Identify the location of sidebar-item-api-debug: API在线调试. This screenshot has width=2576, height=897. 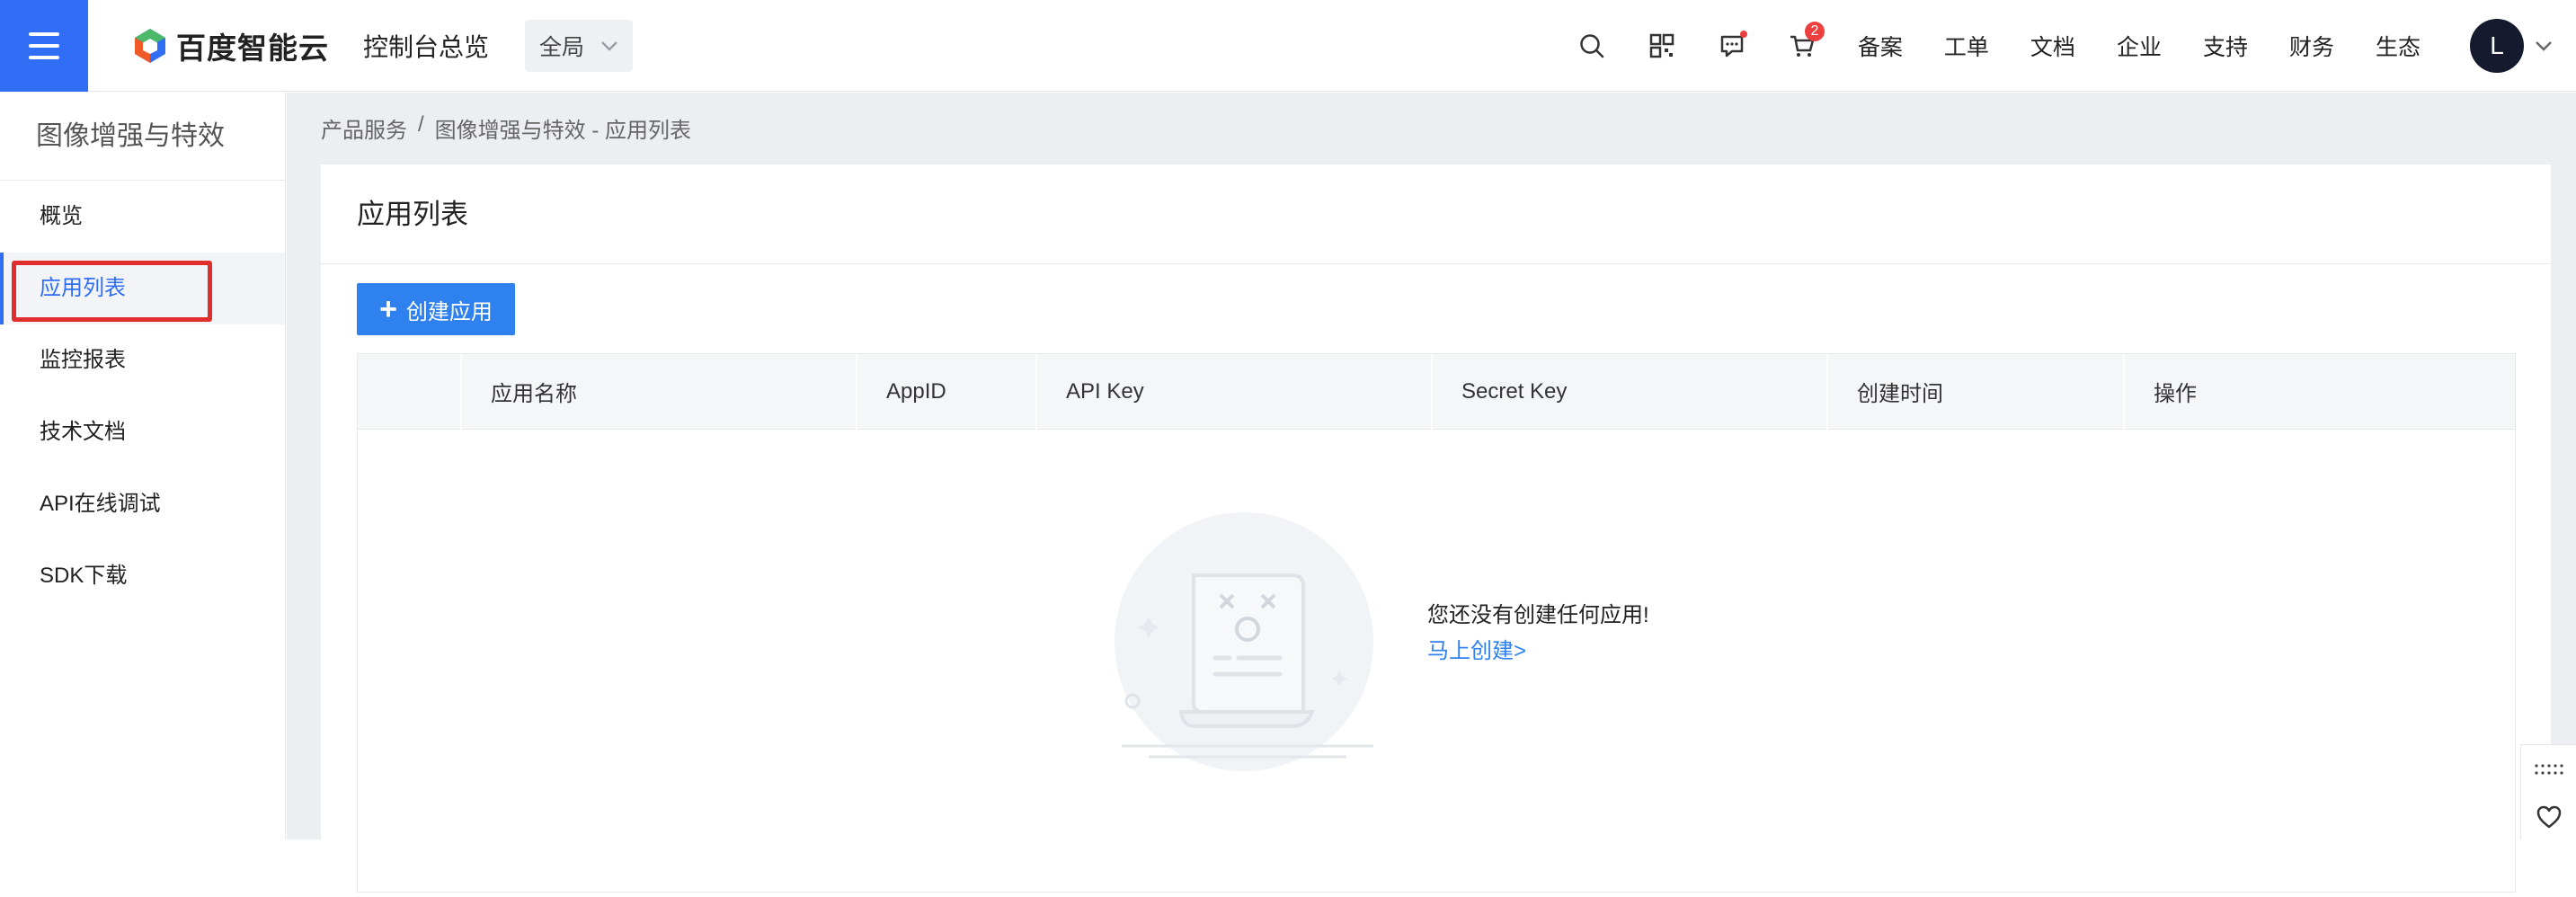
(142, 504).